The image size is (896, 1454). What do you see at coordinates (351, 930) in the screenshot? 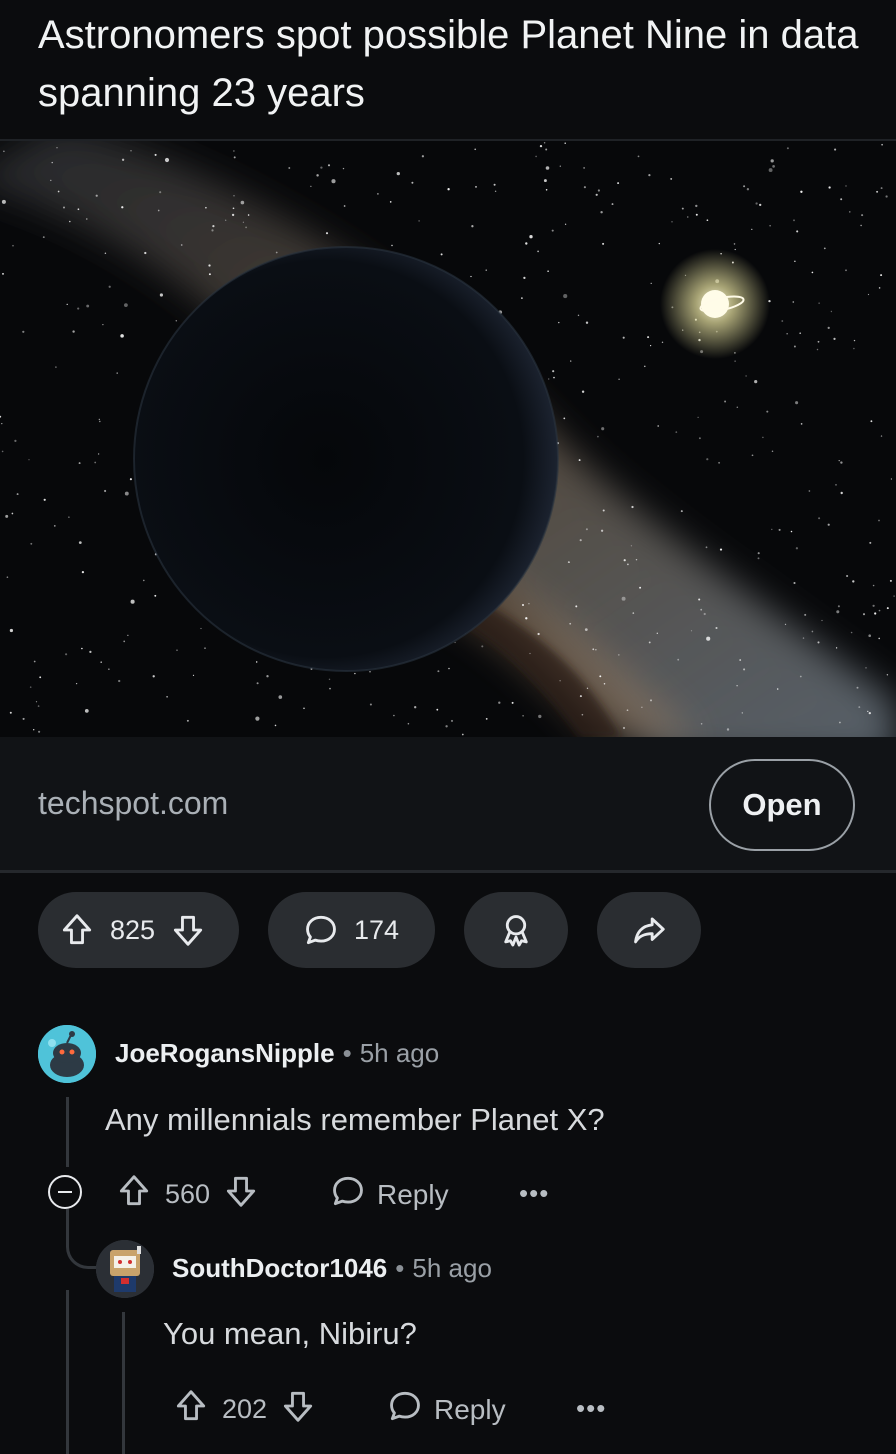
I see `comments-button: 174` at bounding box center [351, 930].